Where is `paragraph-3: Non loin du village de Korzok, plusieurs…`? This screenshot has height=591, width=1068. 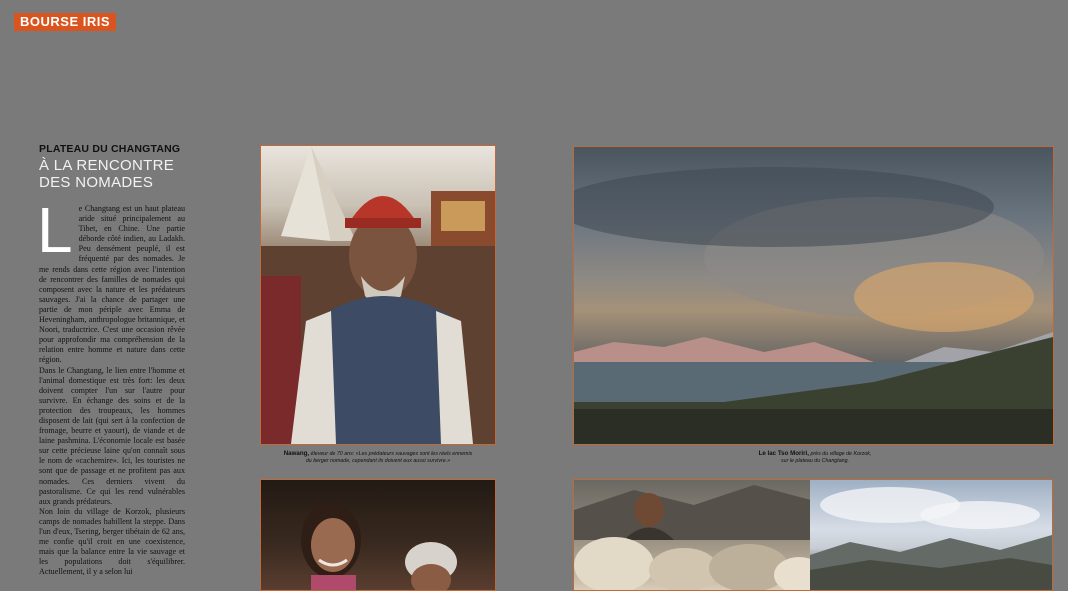 paragraph-3: Non loin du village de Korzok, plusieurs… is located at coordinates (112, 541).